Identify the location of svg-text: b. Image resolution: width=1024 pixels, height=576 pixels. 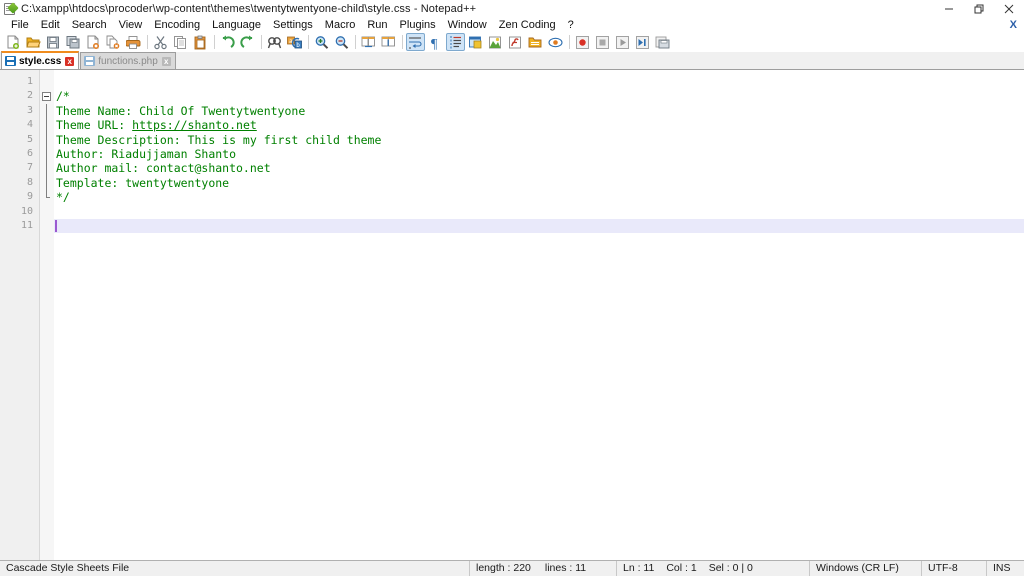
(298, 45).